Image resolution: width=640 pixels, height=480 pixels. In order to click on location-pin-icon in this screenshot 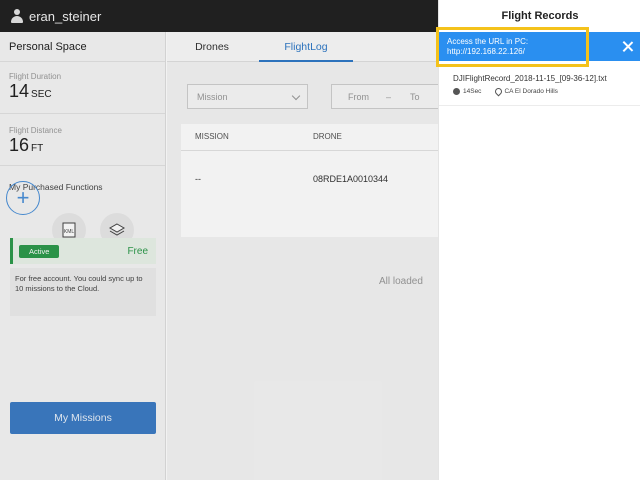, I will do `click(498, 91)`.